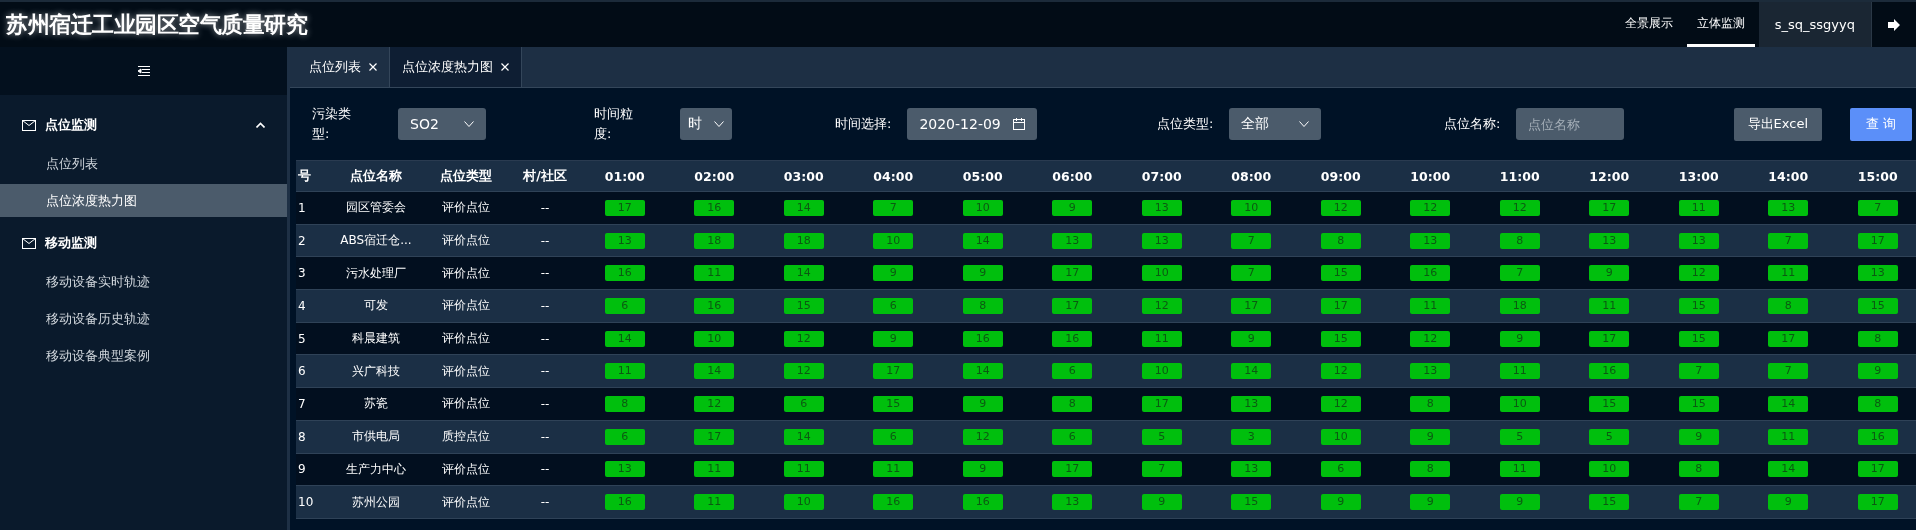 The width and height of the screenshot is (1916, 530). What do you see at coordinates (442, 124) in the screenshot?
I see `dropdown: SO2` at bounding box center [442, 124].